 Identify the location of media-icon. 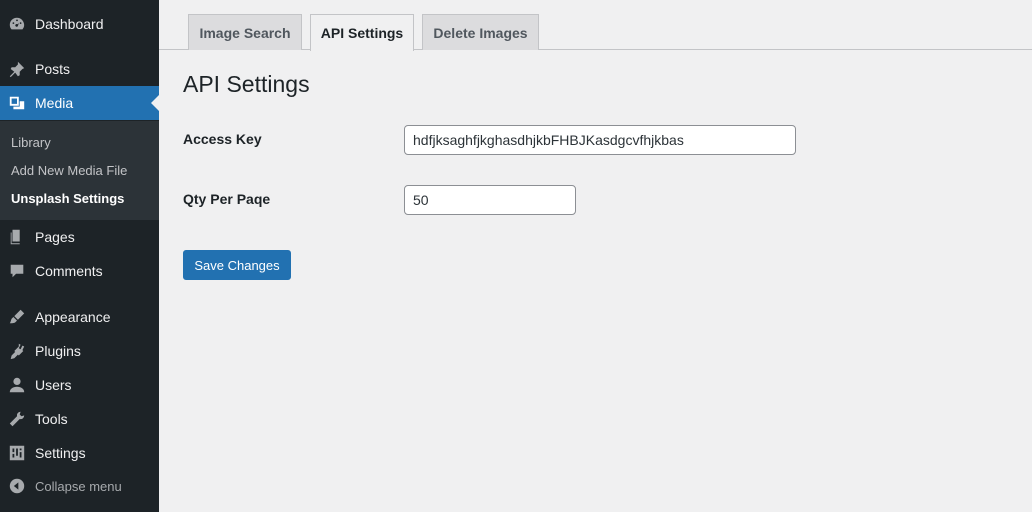
(17, 103).